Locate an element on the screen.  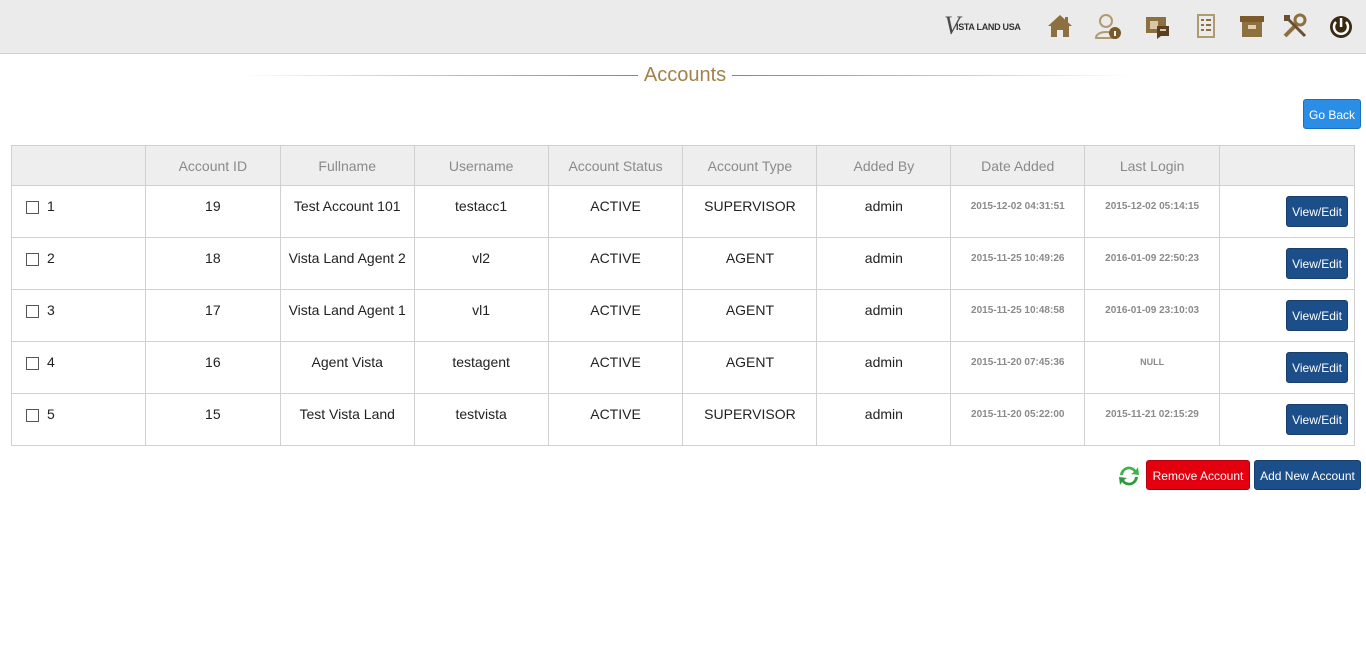
page-title: Accounts is located at coordinates (685, 75).